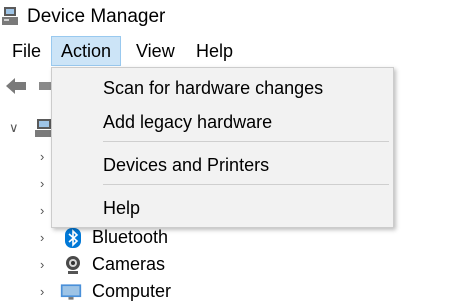 The width and height of the screenshot is (457, 306). I want to click on menu-item-scan-hardware: Scan for hardware changes, so click(222, 88).